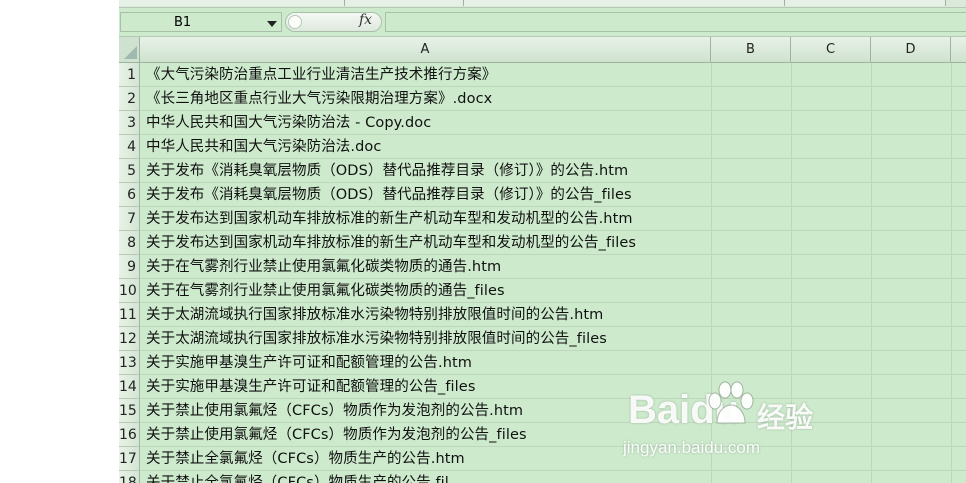 This screenshot has height=483, width=966. What do you see at coordinates (425, 50) in the screenshot?
I see `column-header-a: A` at bounding box center [425, 50].